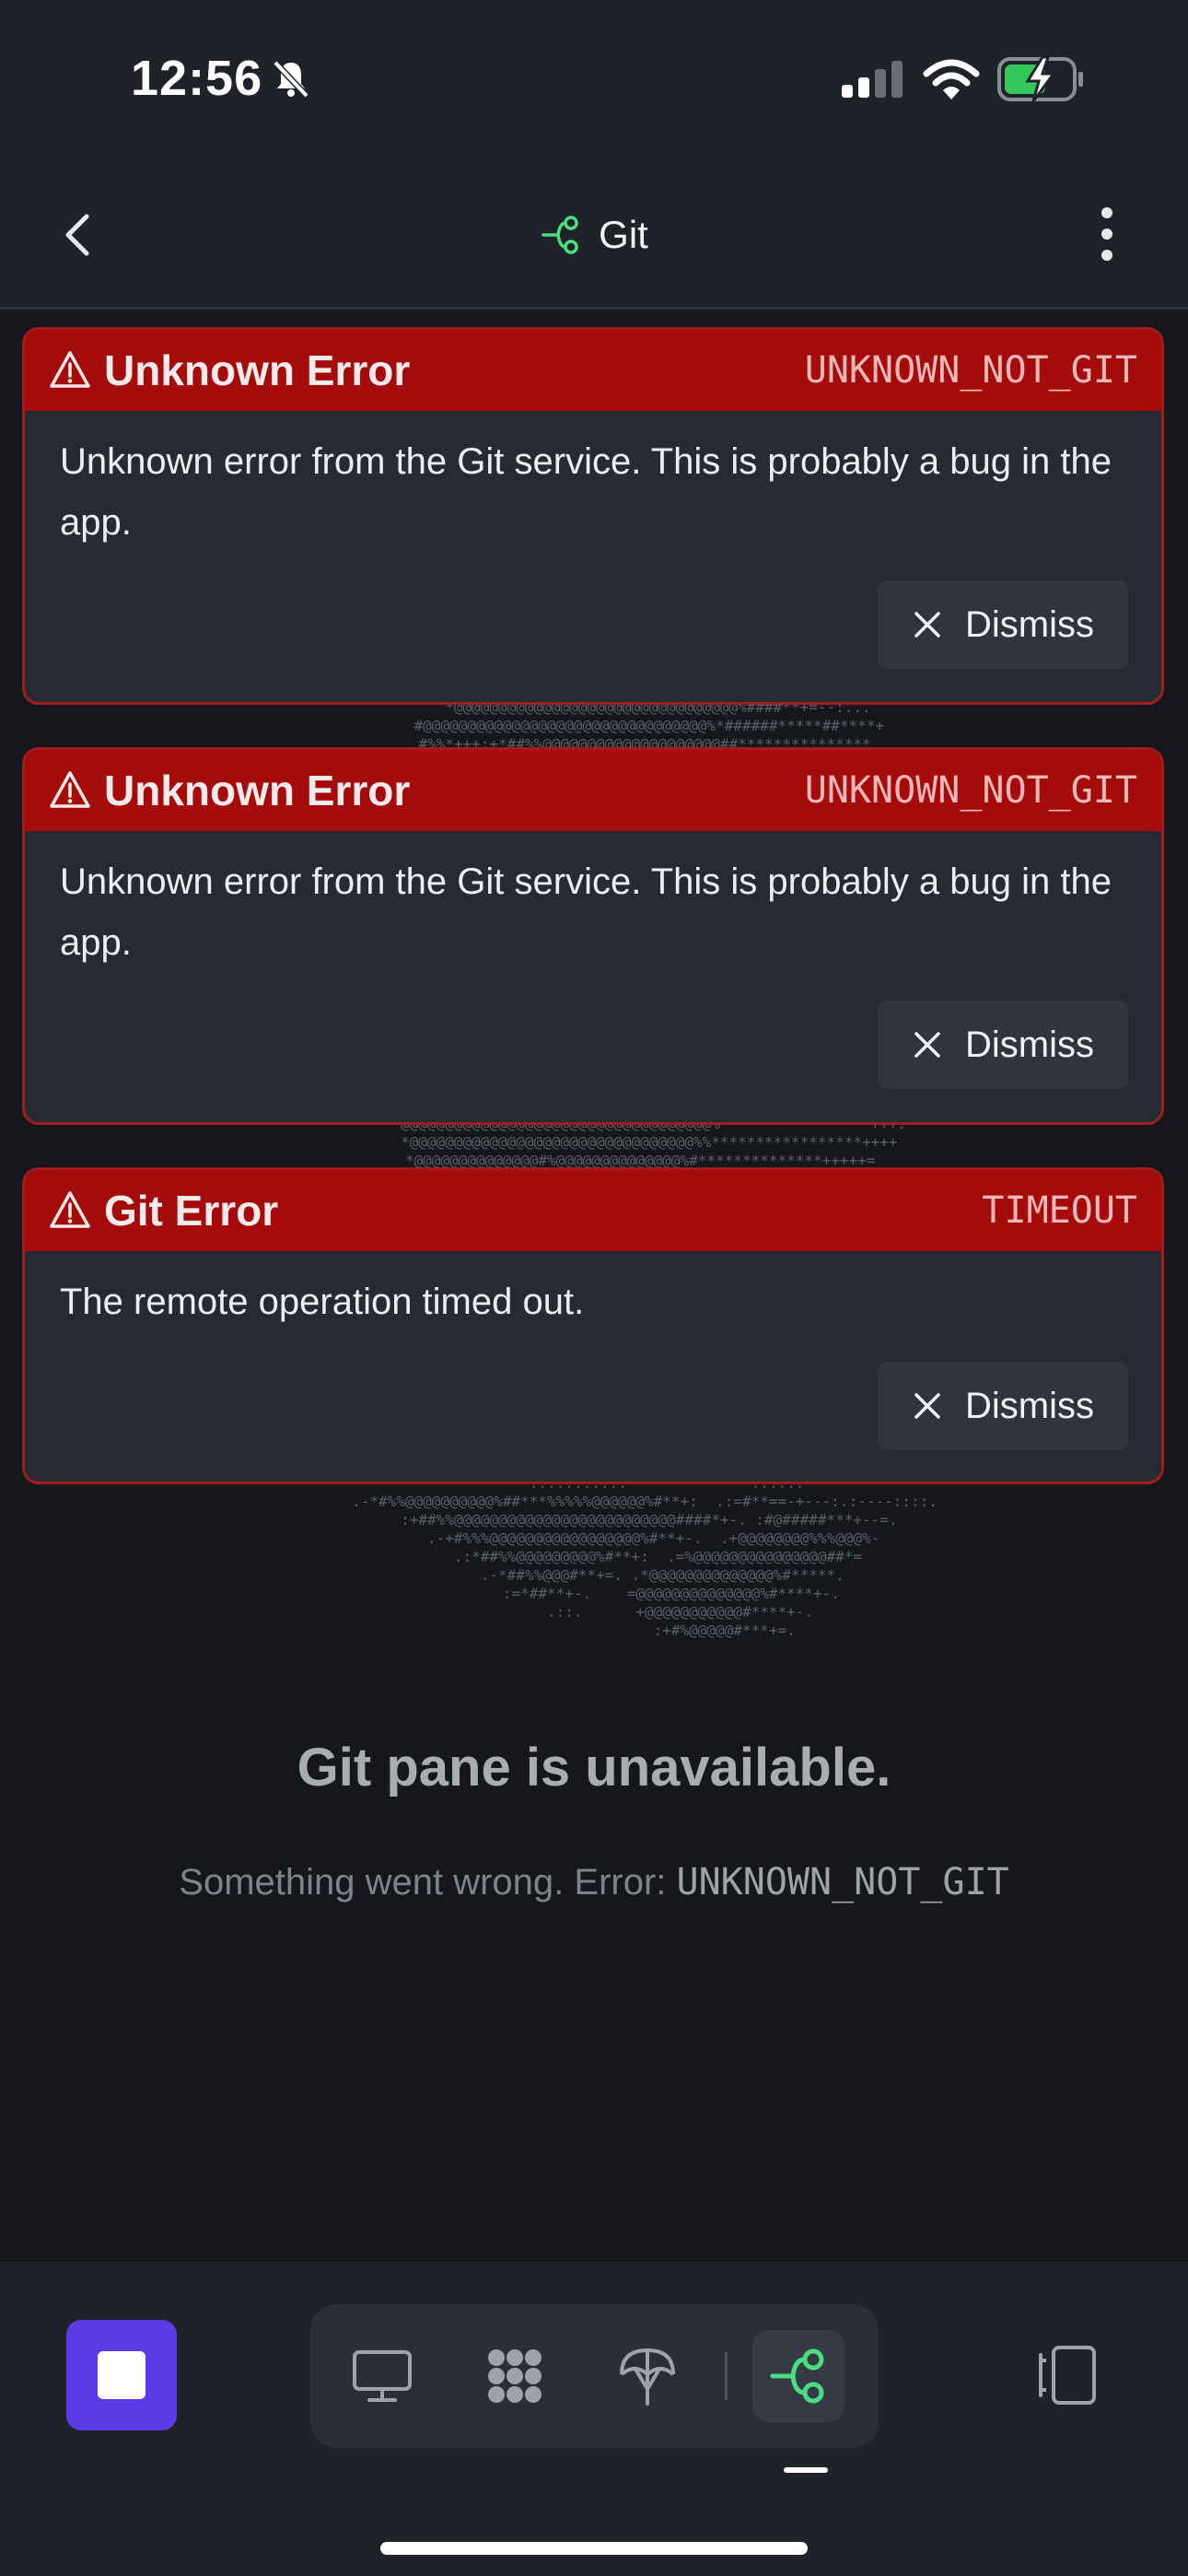 This screenshot has height=2576, width=1188. I want to click on tab-terminal, so click(382, 2376).